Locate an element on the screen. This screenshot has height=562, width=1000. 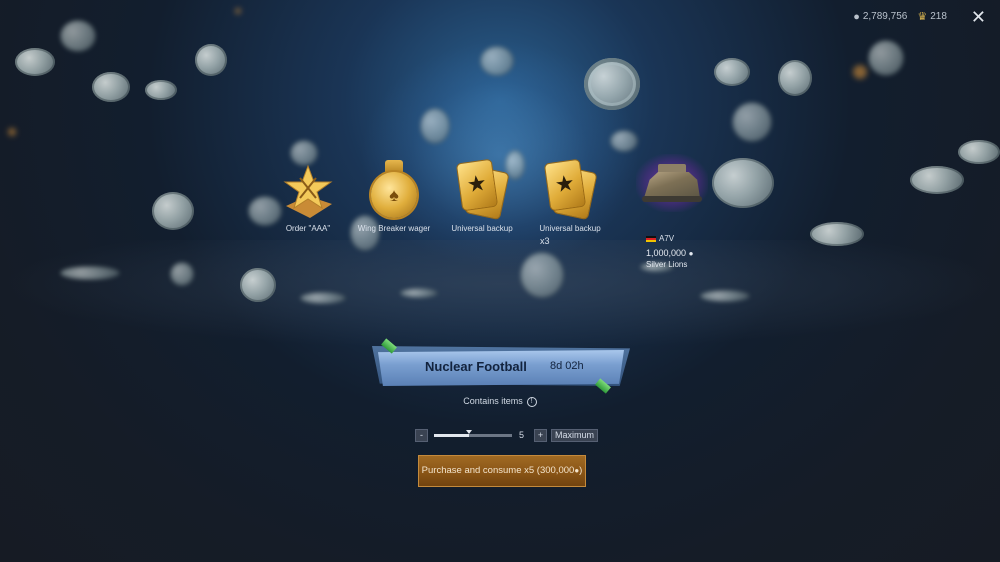
banner-title: Nuclear Football is located at coordinates (476, 366).